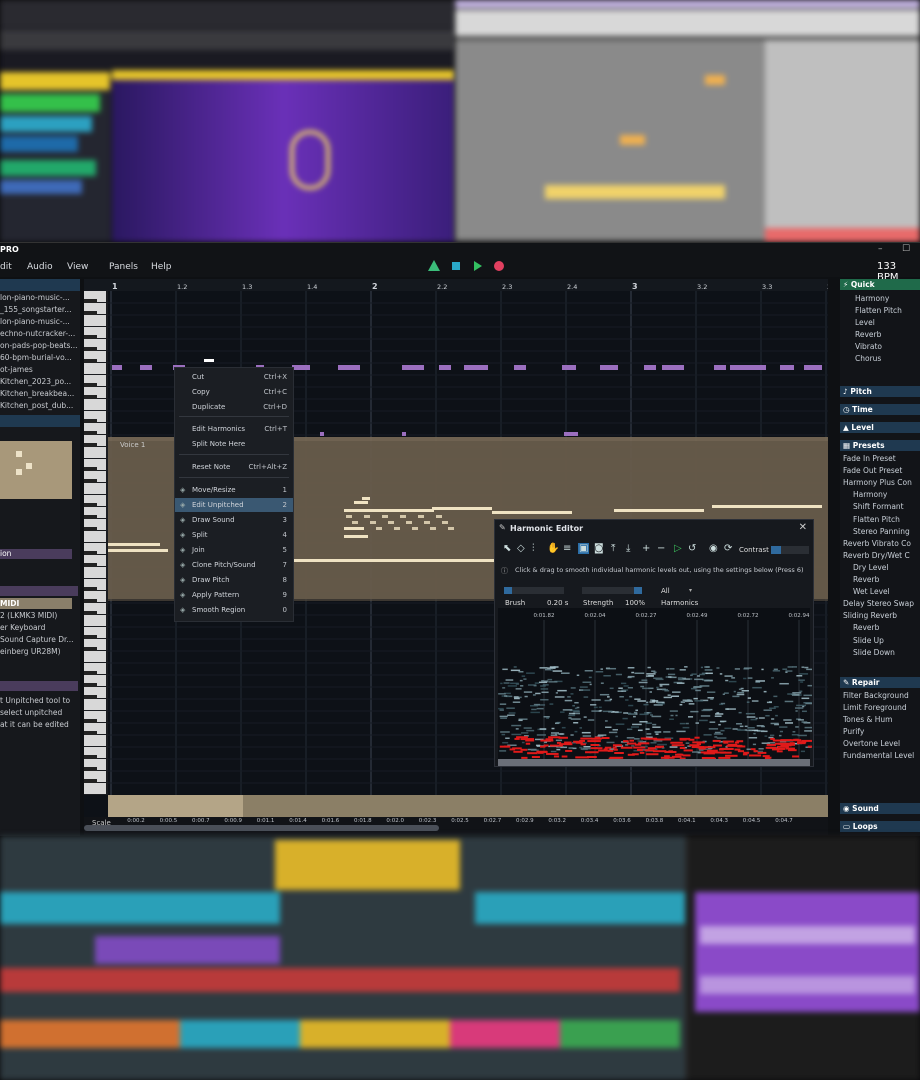 The height and width of the screenshot is (1080, 920). I want to click on minus-icon: −, so click(661, 548).